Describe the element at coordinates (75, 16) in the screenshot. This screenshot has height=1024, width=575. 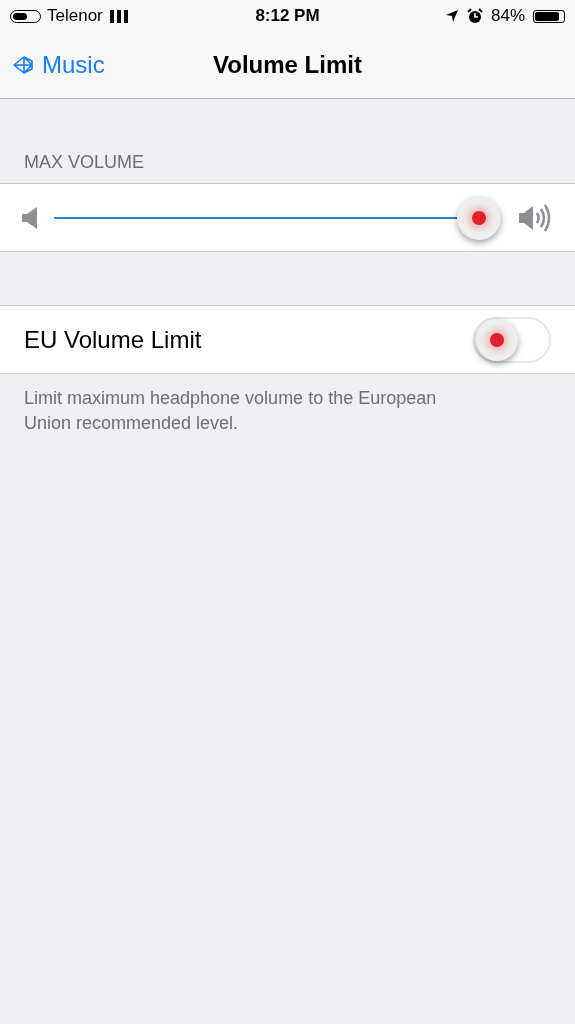
I see `carrier-name: Telenor` at that location.